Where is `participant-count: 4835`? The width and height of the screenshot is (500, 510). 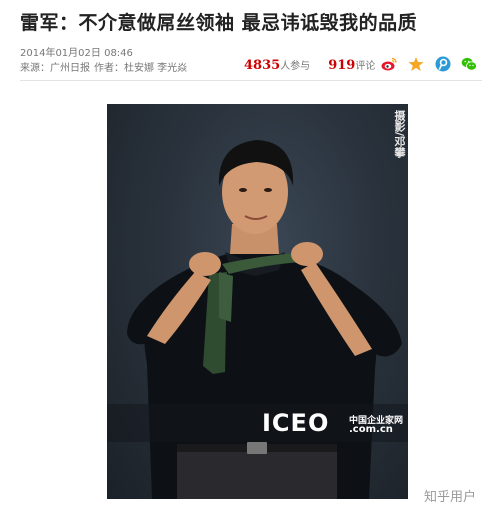
participant-count: 4835 is located at coordinates (262, 65).